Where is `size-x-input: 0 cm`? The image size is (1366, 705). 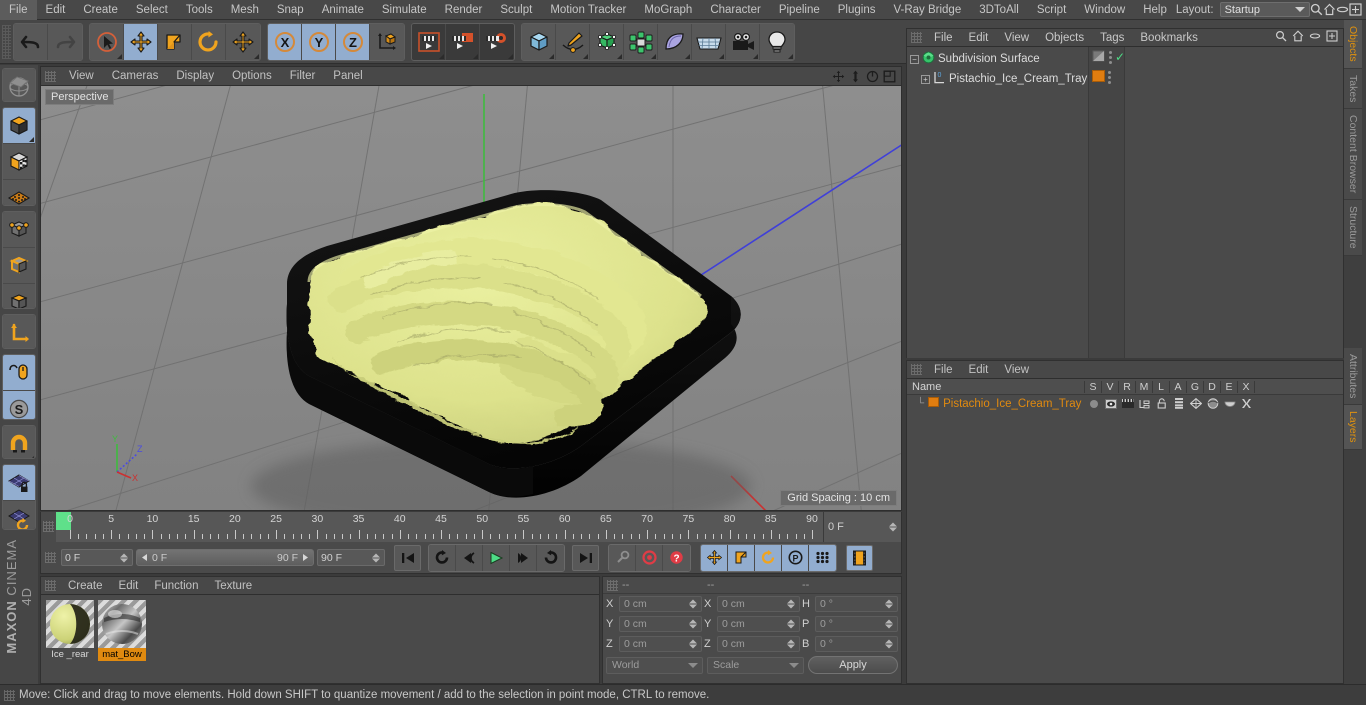 size-x-input: 0 cm is located at coordinates (758, 604).